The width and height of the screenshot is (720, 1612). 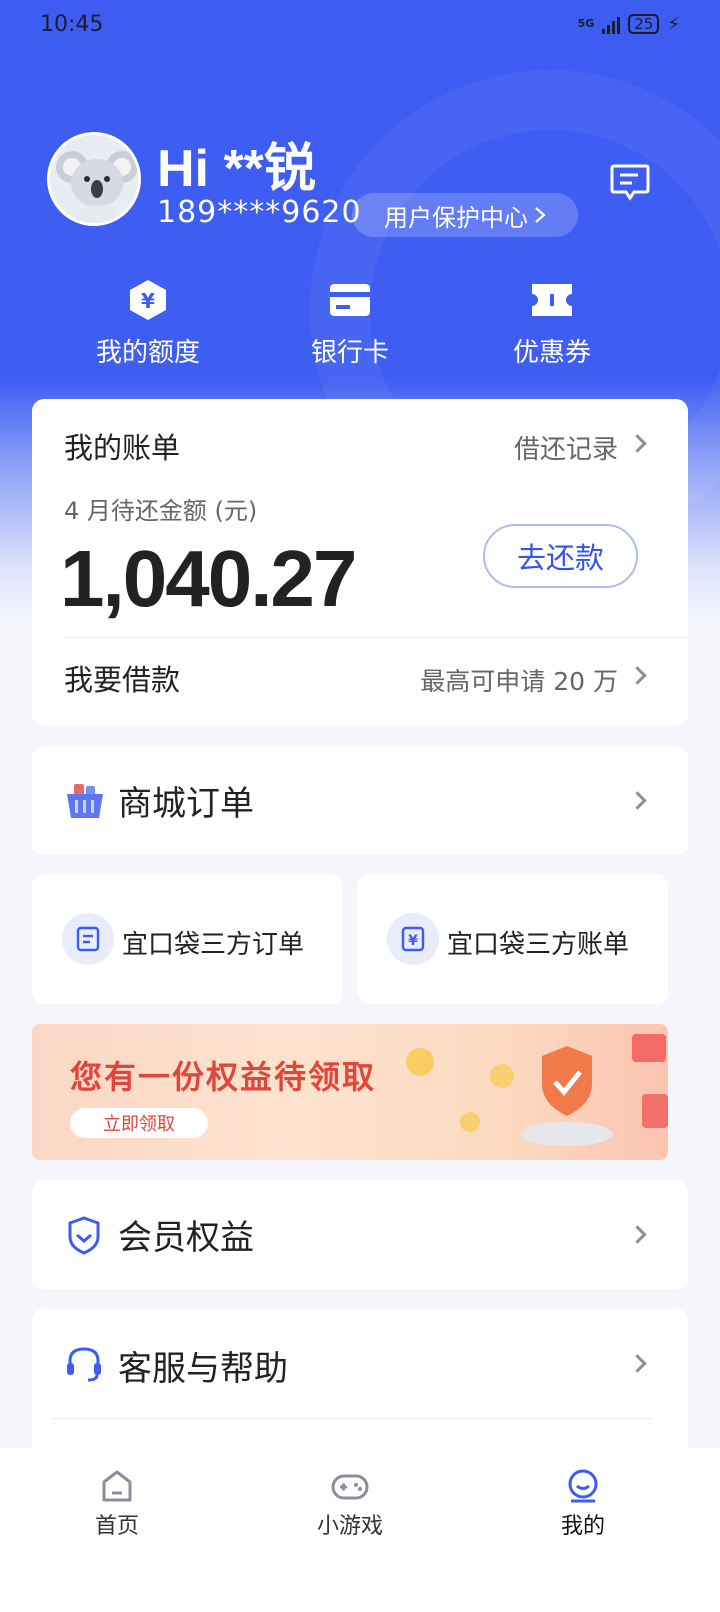 What do you see at coordinates (586, 23) in the screenshot?
I see `network-type: 5G` at bounding box center [586, 23].